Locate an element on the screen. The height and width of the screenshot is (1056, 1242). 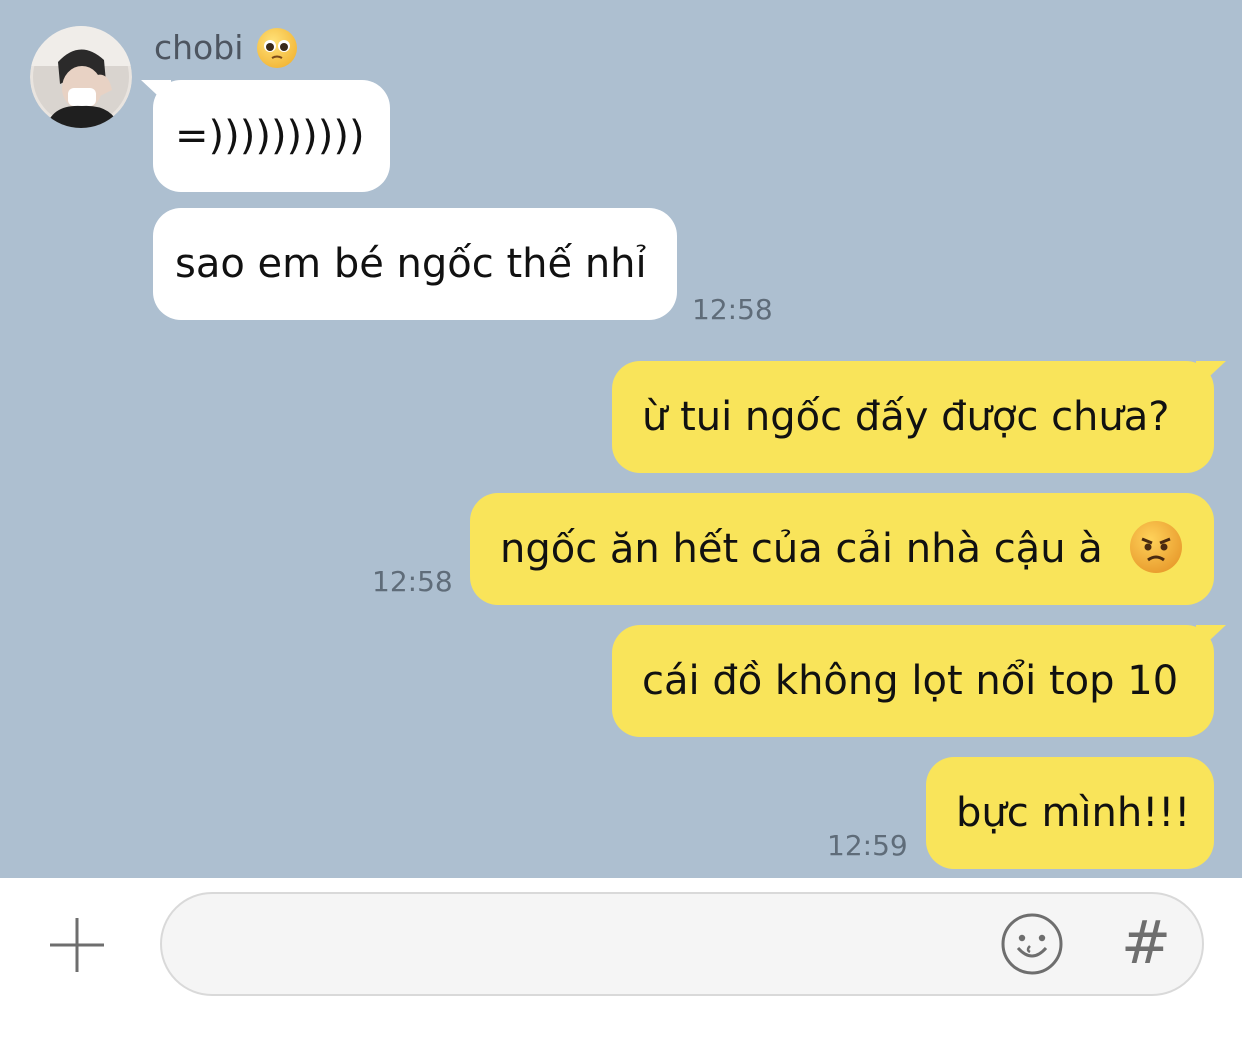
outgoing-message: cái đồ không lọt nổi top 10 is located at coordinates (919, 681).